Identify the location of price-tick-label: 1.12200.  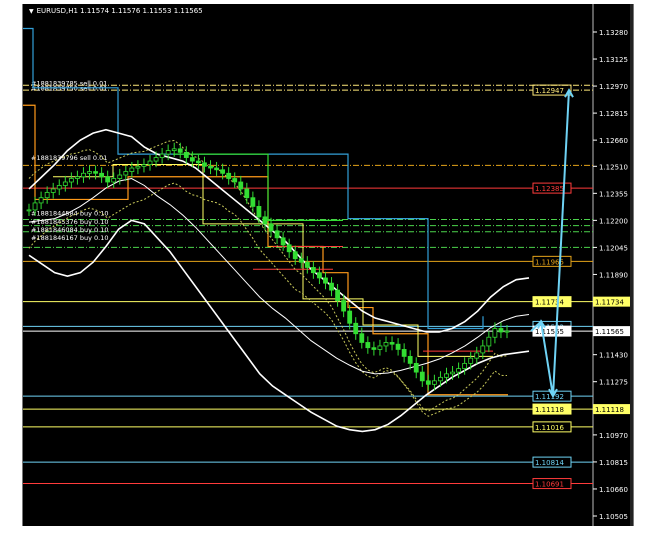
(613, 221).